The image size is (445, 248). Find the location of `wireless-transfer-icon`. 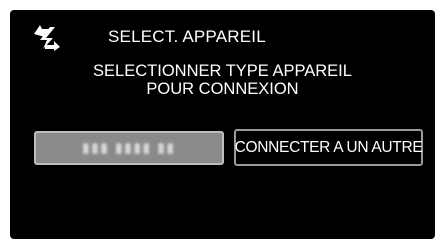

wireless-transfer-icon is located at coordinates (47, 37).